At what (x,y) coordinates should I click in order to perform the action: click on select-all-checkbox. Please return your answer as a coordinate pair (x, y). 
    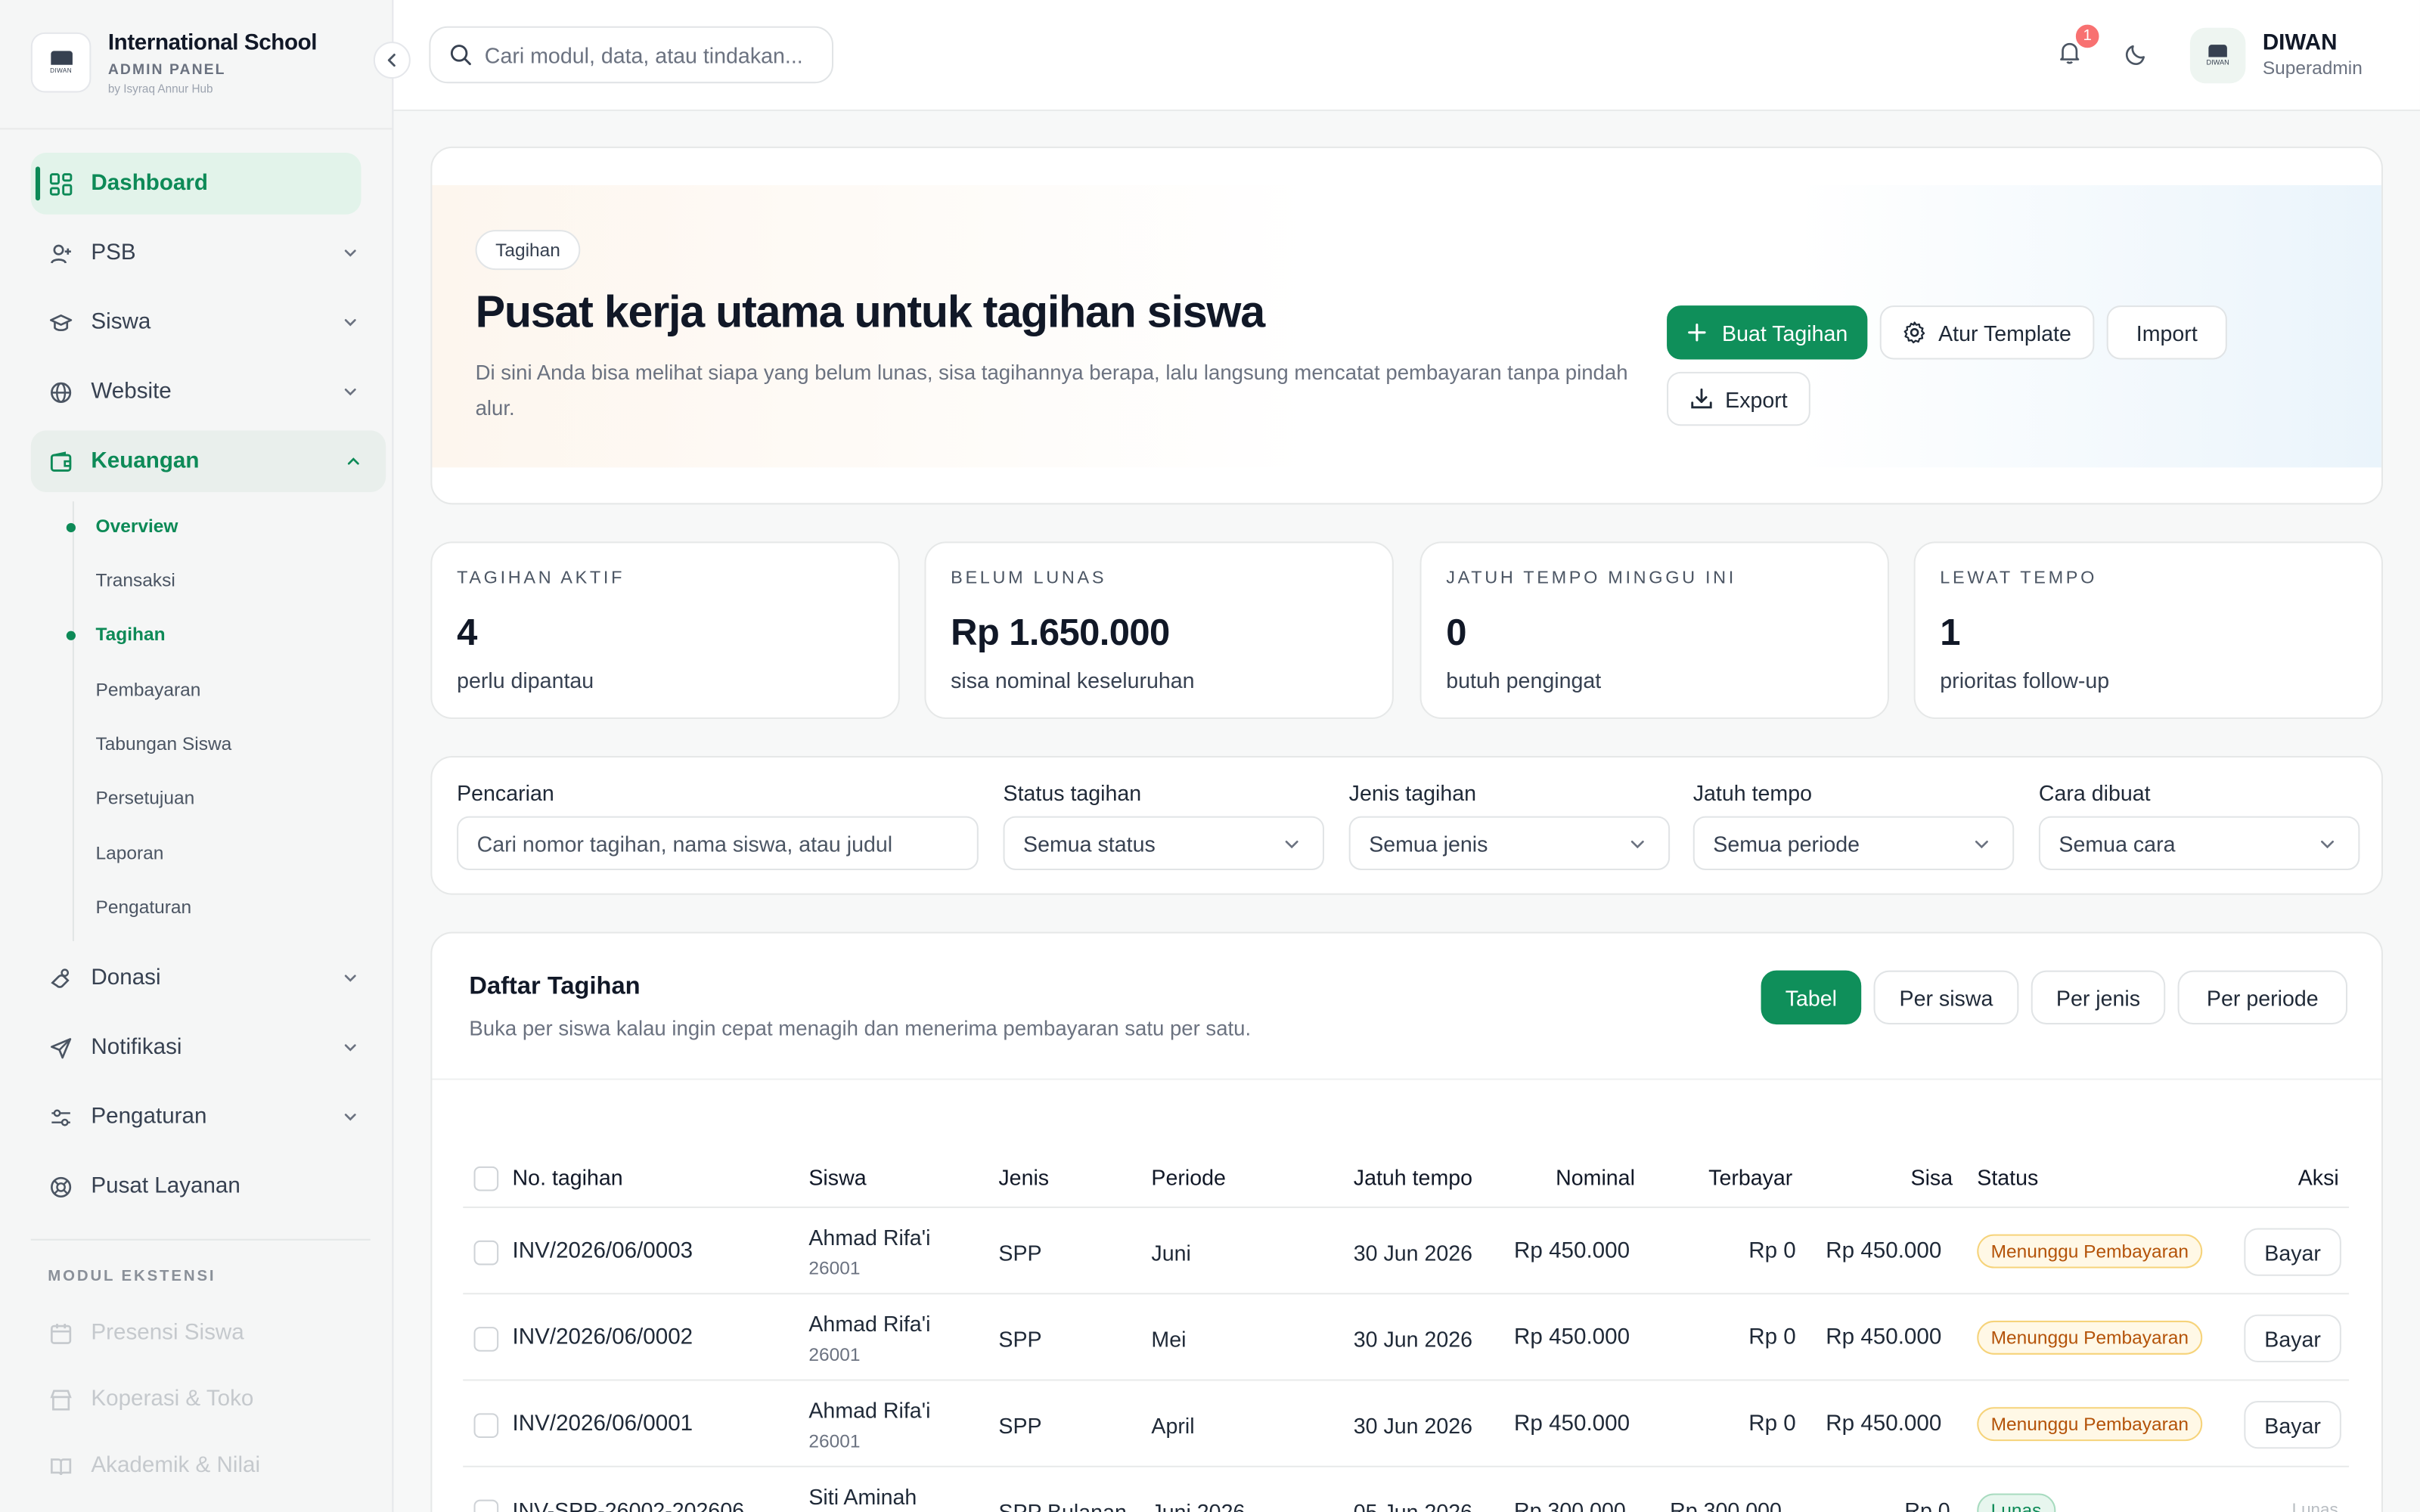
    Looking at the image, I should click on (486, 1178).